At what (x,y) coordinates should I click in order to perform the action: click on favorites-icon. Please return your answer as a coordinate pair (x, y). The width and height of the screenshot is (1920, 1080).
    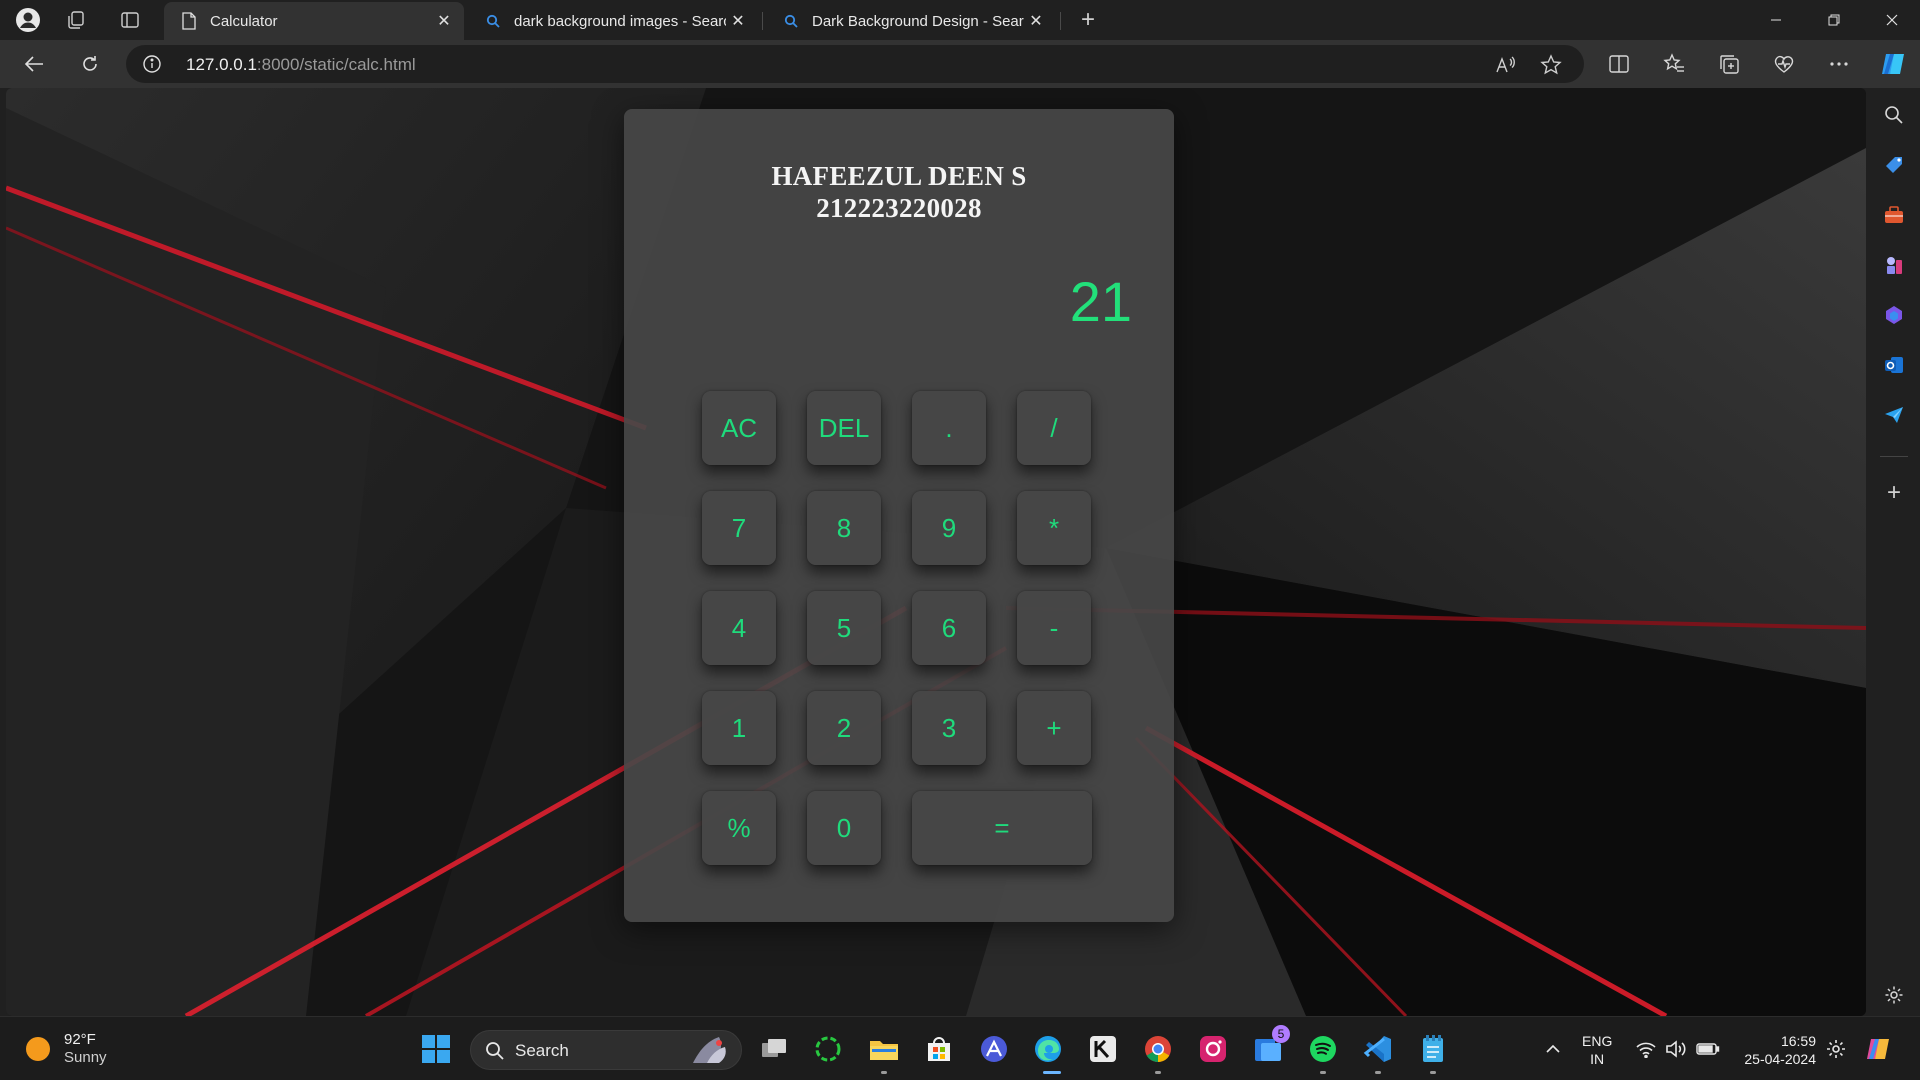
    Looking at the image, I should click on (1674, 64).